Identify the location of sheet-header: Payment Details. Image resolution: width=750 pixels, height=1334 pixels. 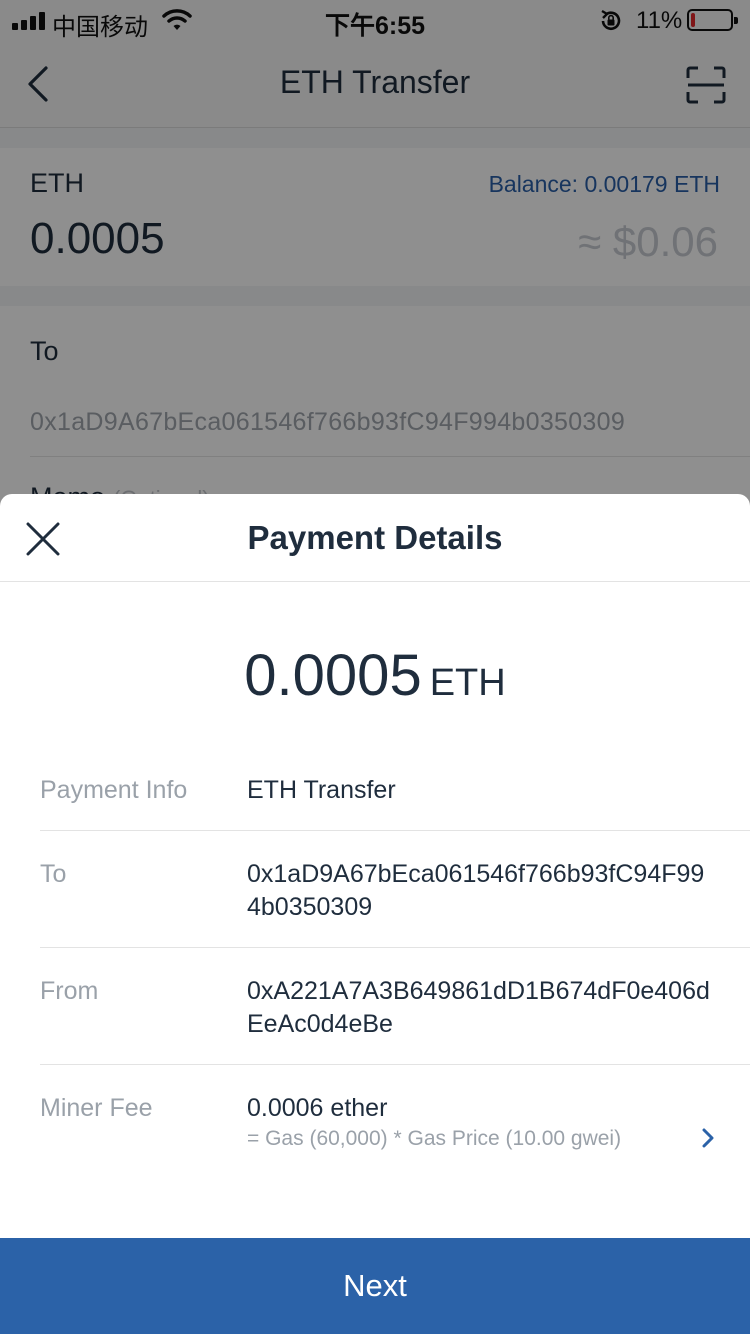
(375, 538).